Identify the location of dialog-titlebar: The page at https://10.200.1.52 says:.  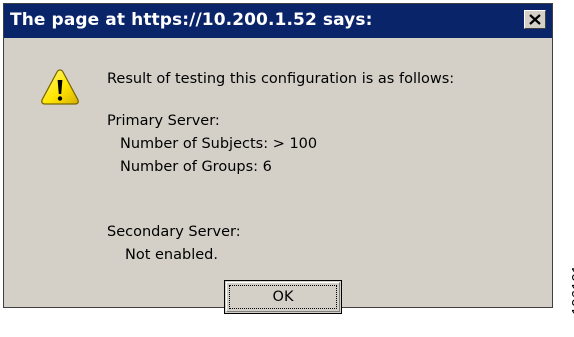
(278, 21).